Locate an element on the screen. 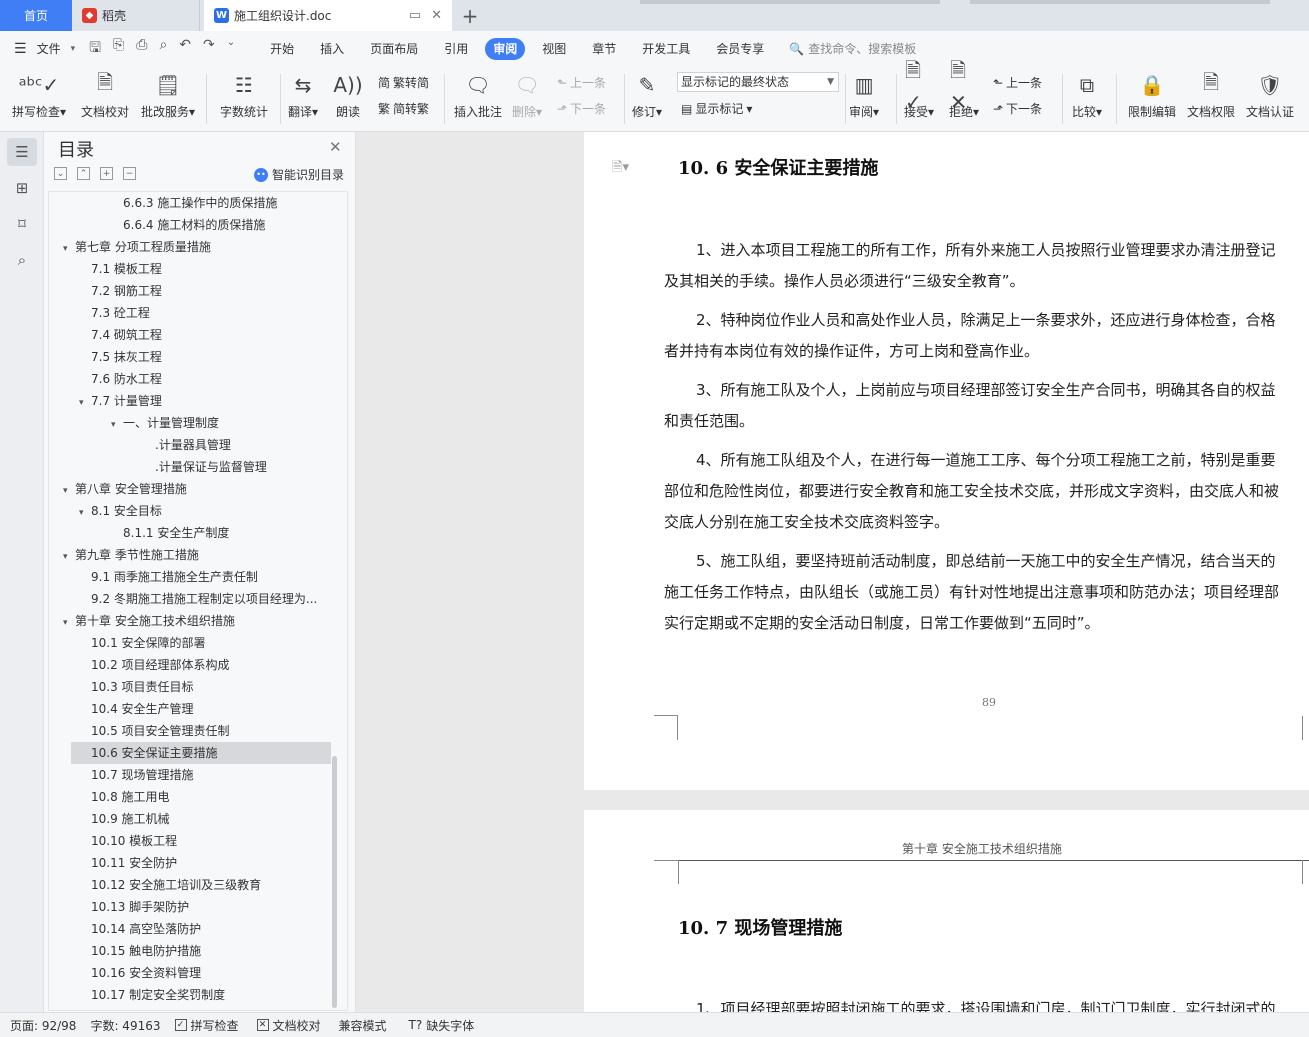 The width and height of the screenshot is (1309, 1037). page-indicator: 页面: 92/98 is located at coordinates (43, 1025).